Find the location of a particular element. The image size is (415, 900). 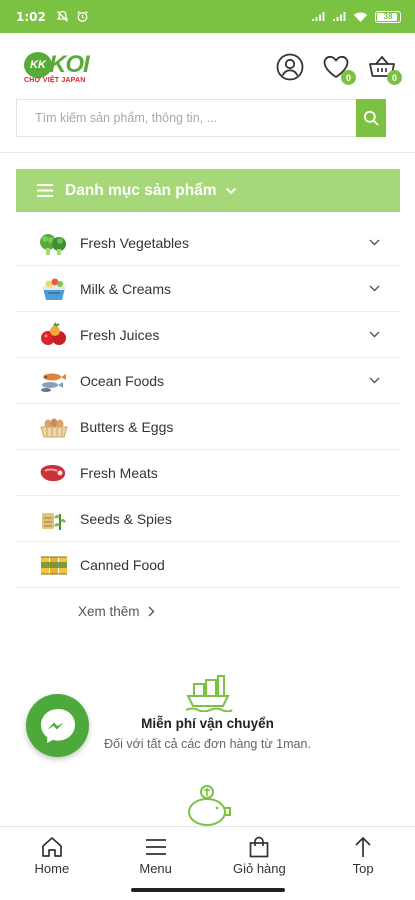

nav-home: Home is located at coordinates (52, 863).